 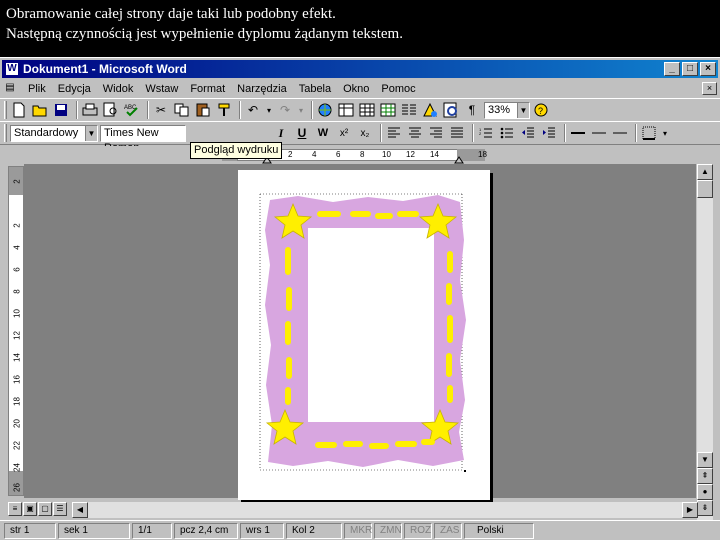 I want to click on increase-indent-icon, so click(x=549, y=133).